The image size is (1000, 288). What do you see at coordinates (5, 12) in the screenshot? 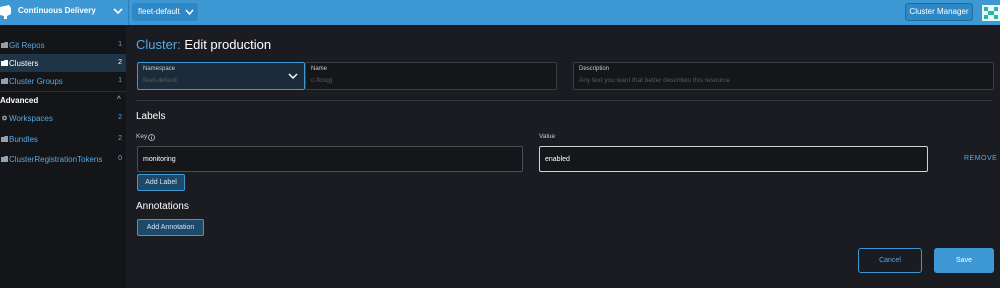
I see `fleet-logo-icon` at bounding box center [5, 12].